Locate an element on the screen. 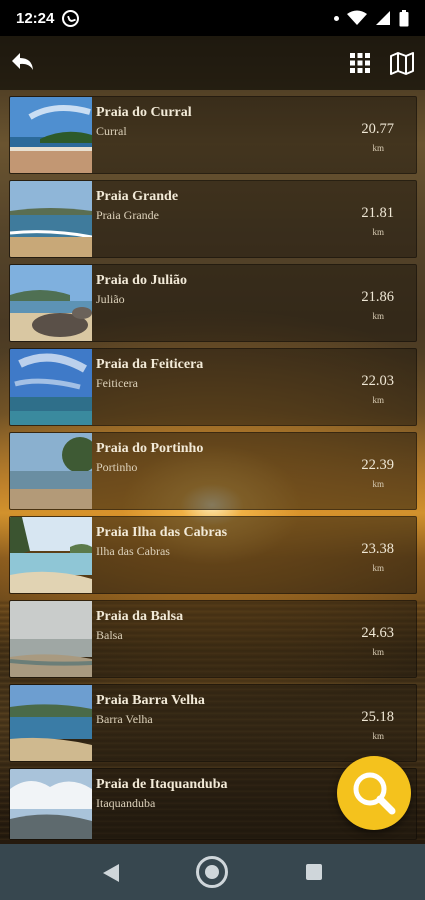 The image size is (425, 900). beach-list-item: Praia da Feiticera Feiticera 22.03 km is located at coordinates (213, 387).